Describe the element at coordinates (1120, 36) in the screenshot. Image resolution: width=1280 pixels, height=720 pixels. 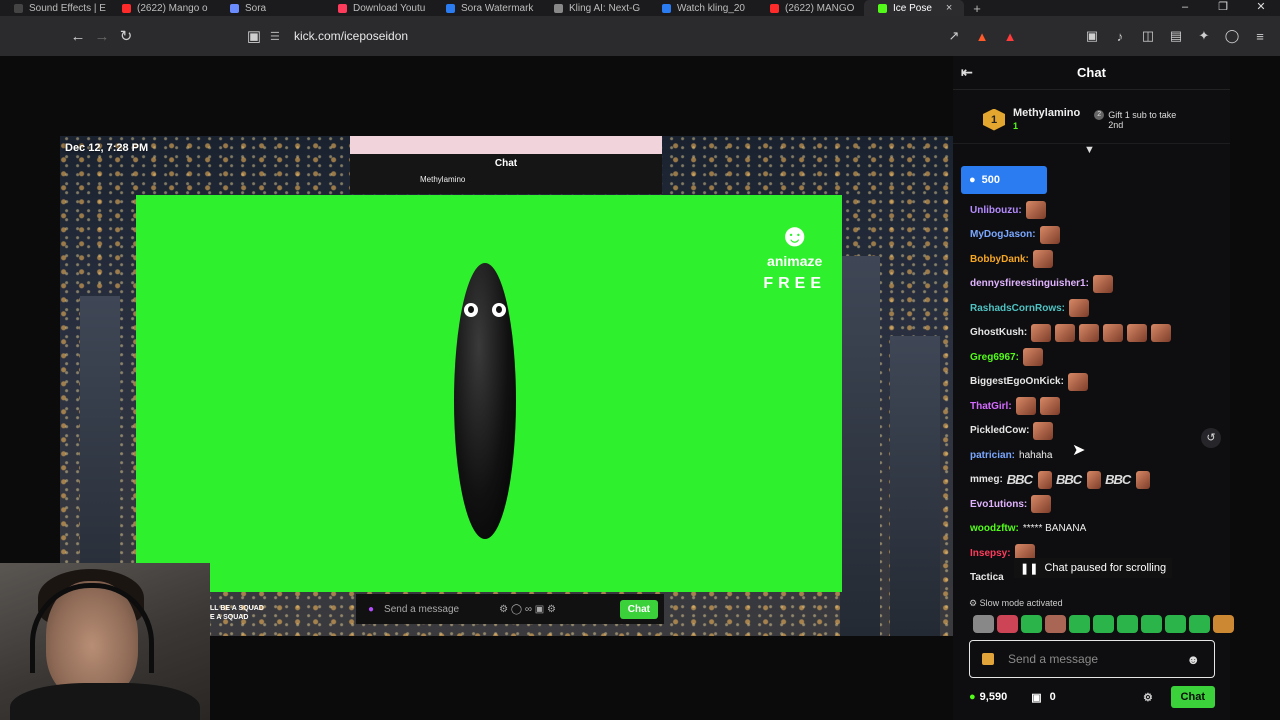
I see `media-icon: ♪` at that location.